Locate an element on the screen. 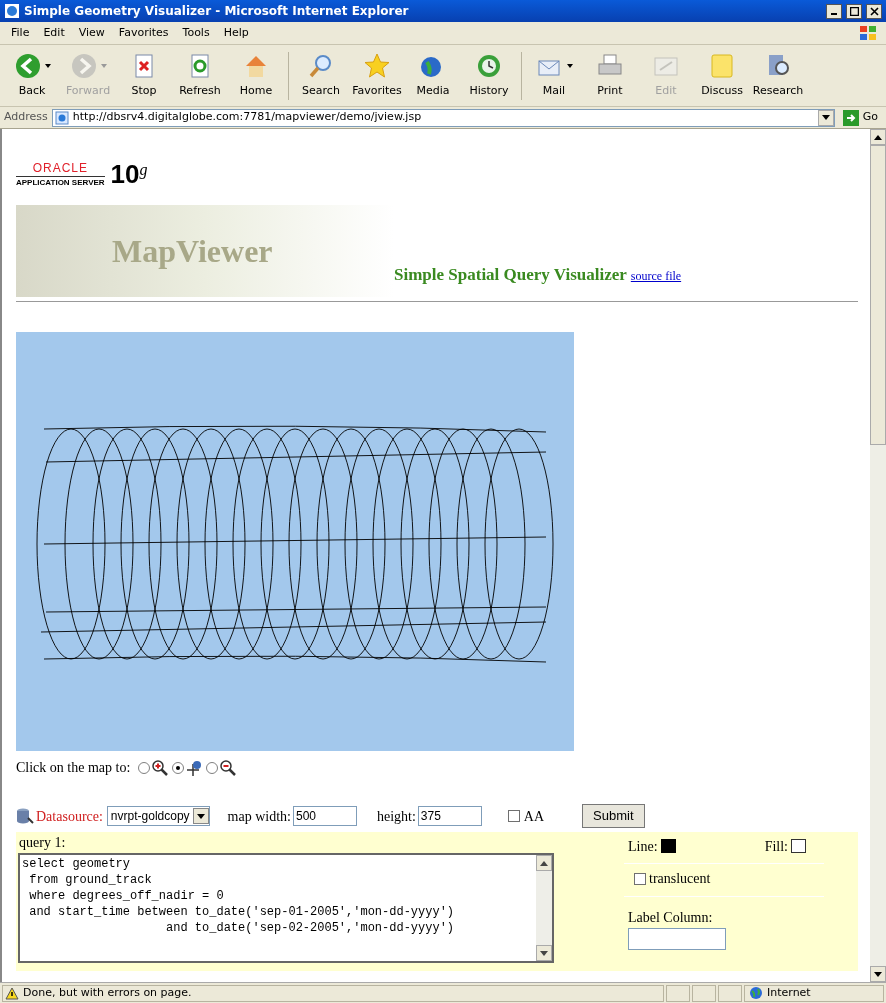  label-column-field is located at coordinates (677, 939).